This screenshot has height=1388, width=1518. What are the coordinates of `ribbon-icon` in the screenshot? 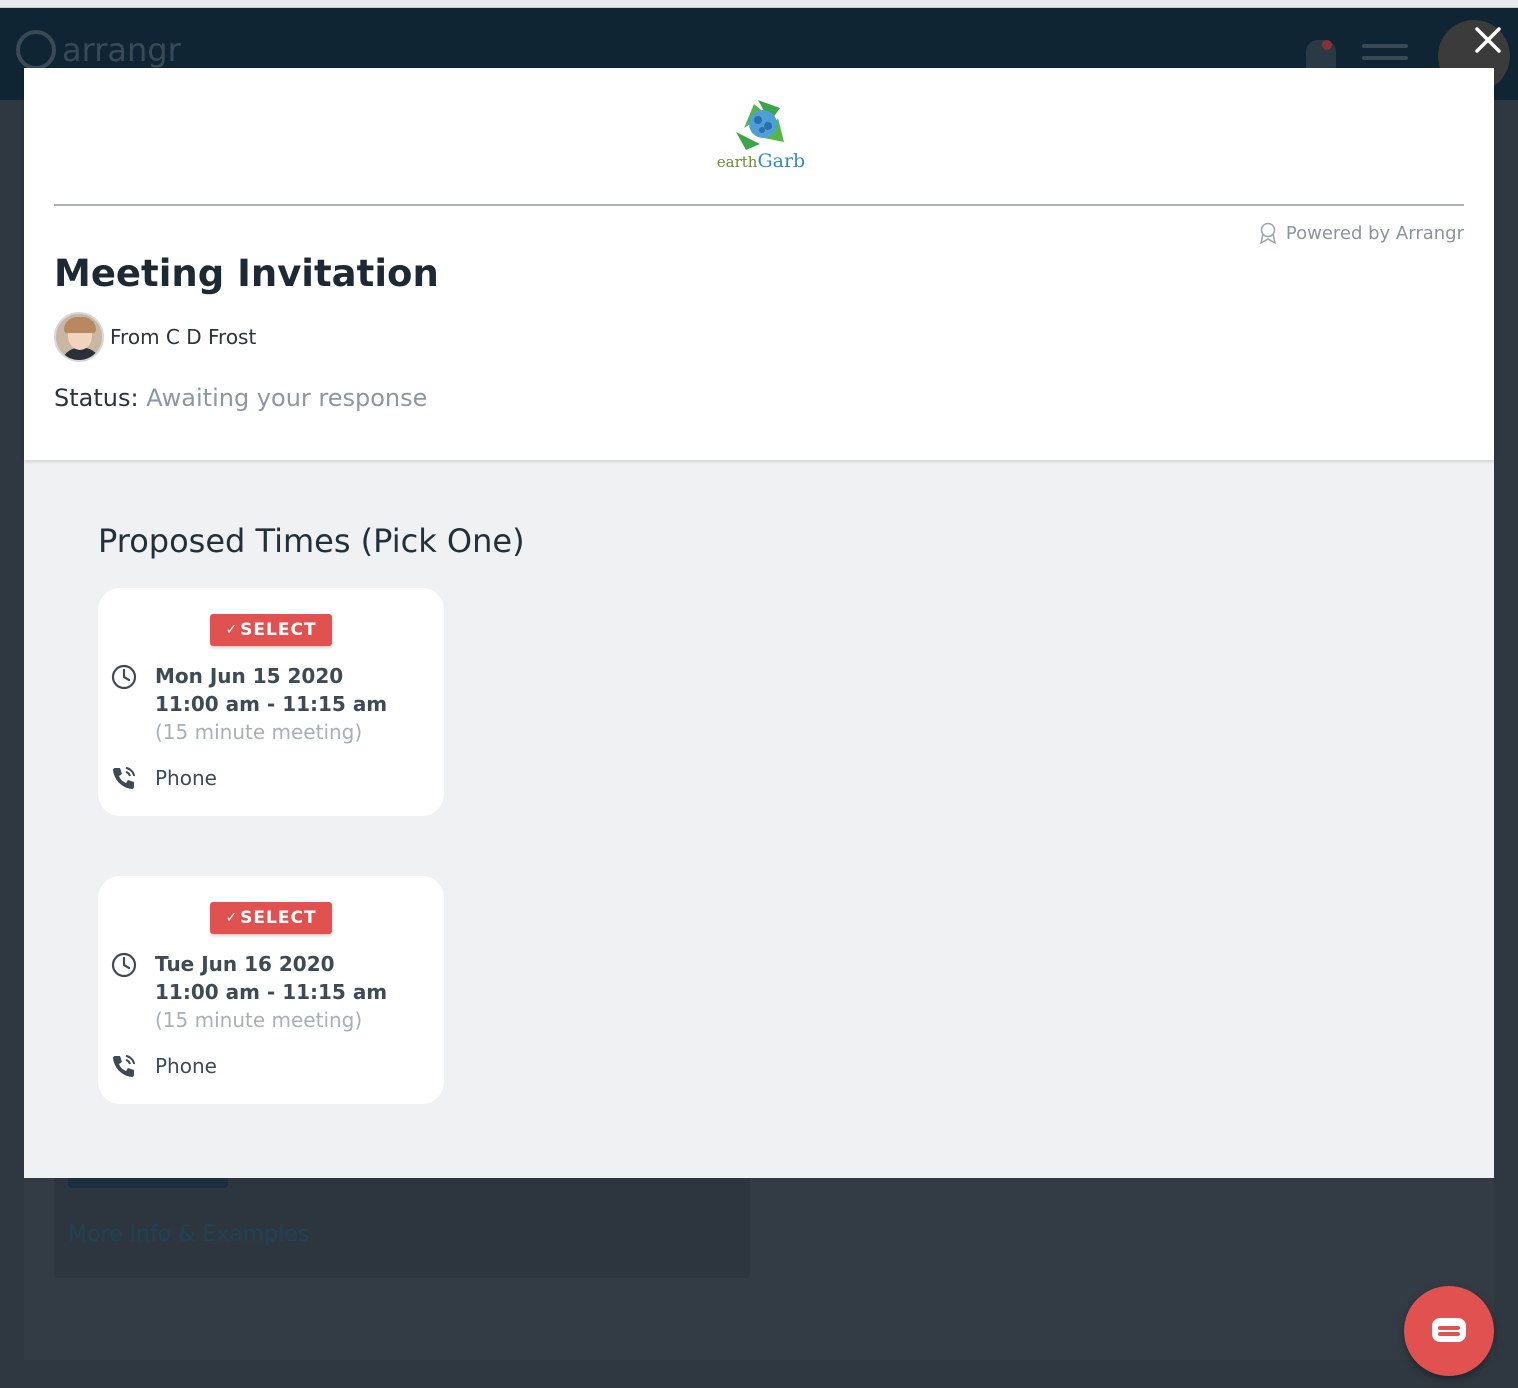 It's located at (1267, 233).